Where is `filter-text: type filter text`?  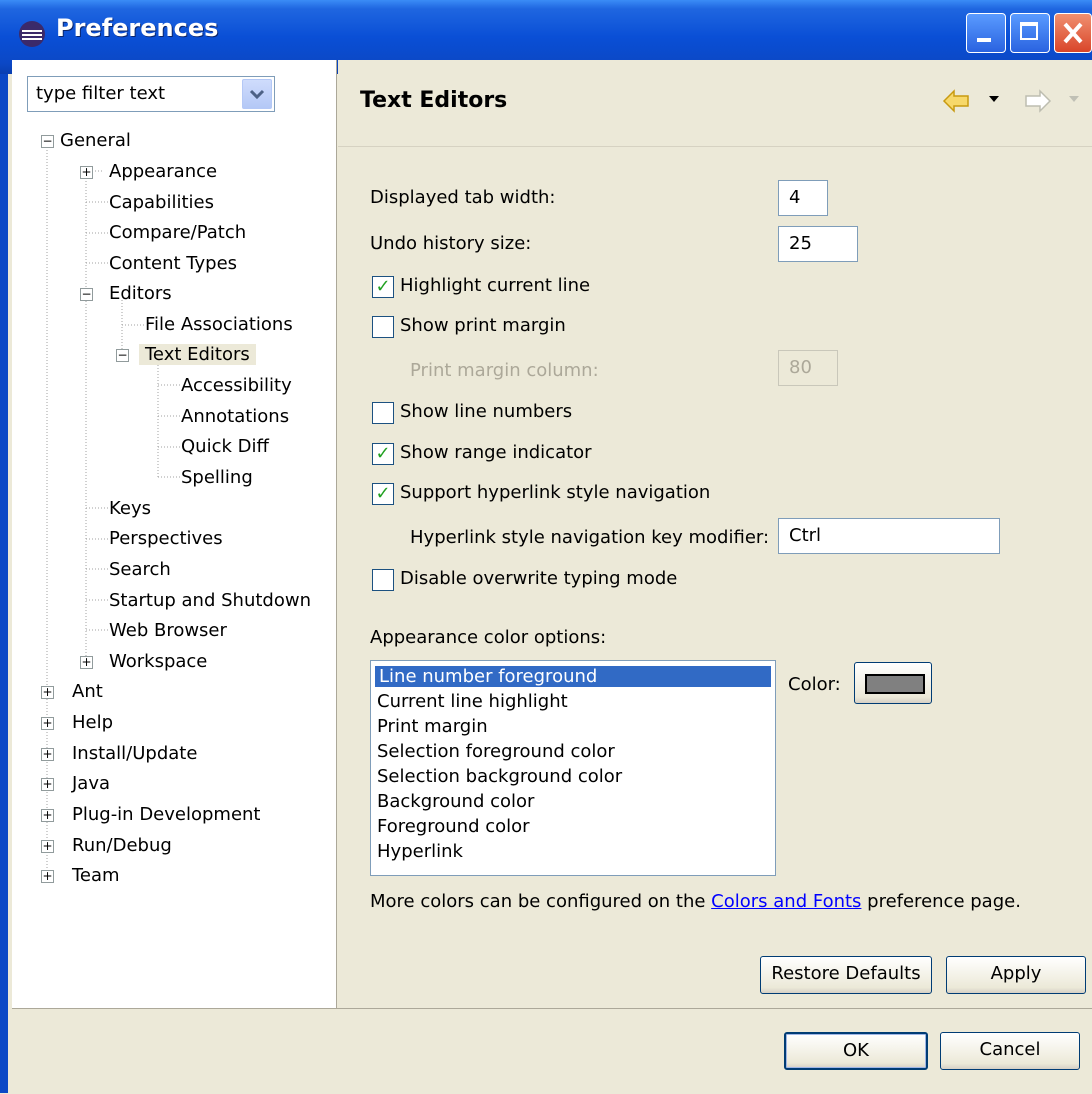
filter-text: type filter text is located at coordinates (101, 93).